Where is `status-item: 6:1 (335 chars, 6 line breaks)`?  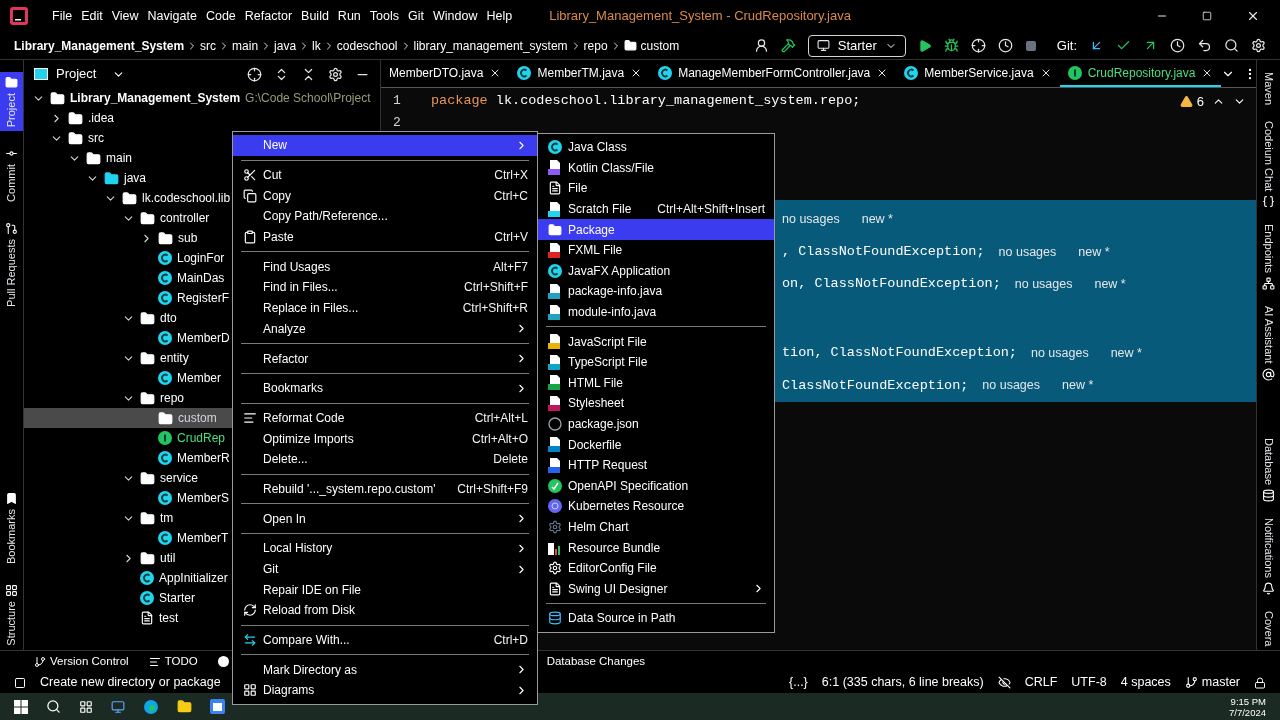
status-item: 6:1 (335 chars, 6 line breaks) is located at coordinates (902, 682).